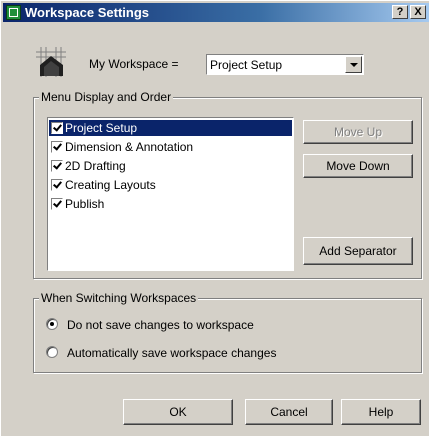 The image size is (429, 436). I want to click on list-item-label: Dimension & Annotation, so click(129, 147).